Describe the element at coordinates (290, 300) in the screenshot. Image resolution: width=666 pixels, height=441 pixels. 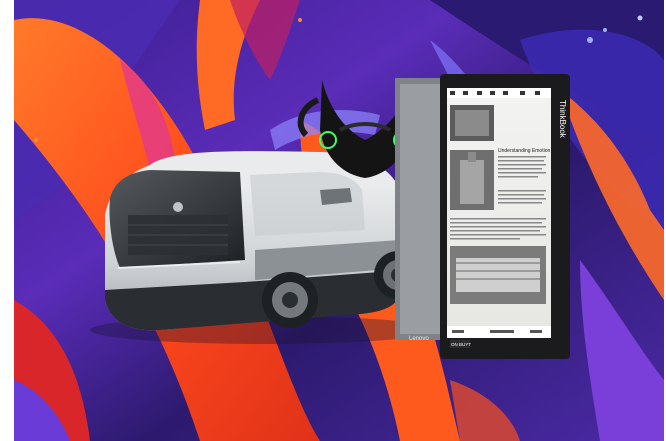
I see `van-front-wheel` at that location.